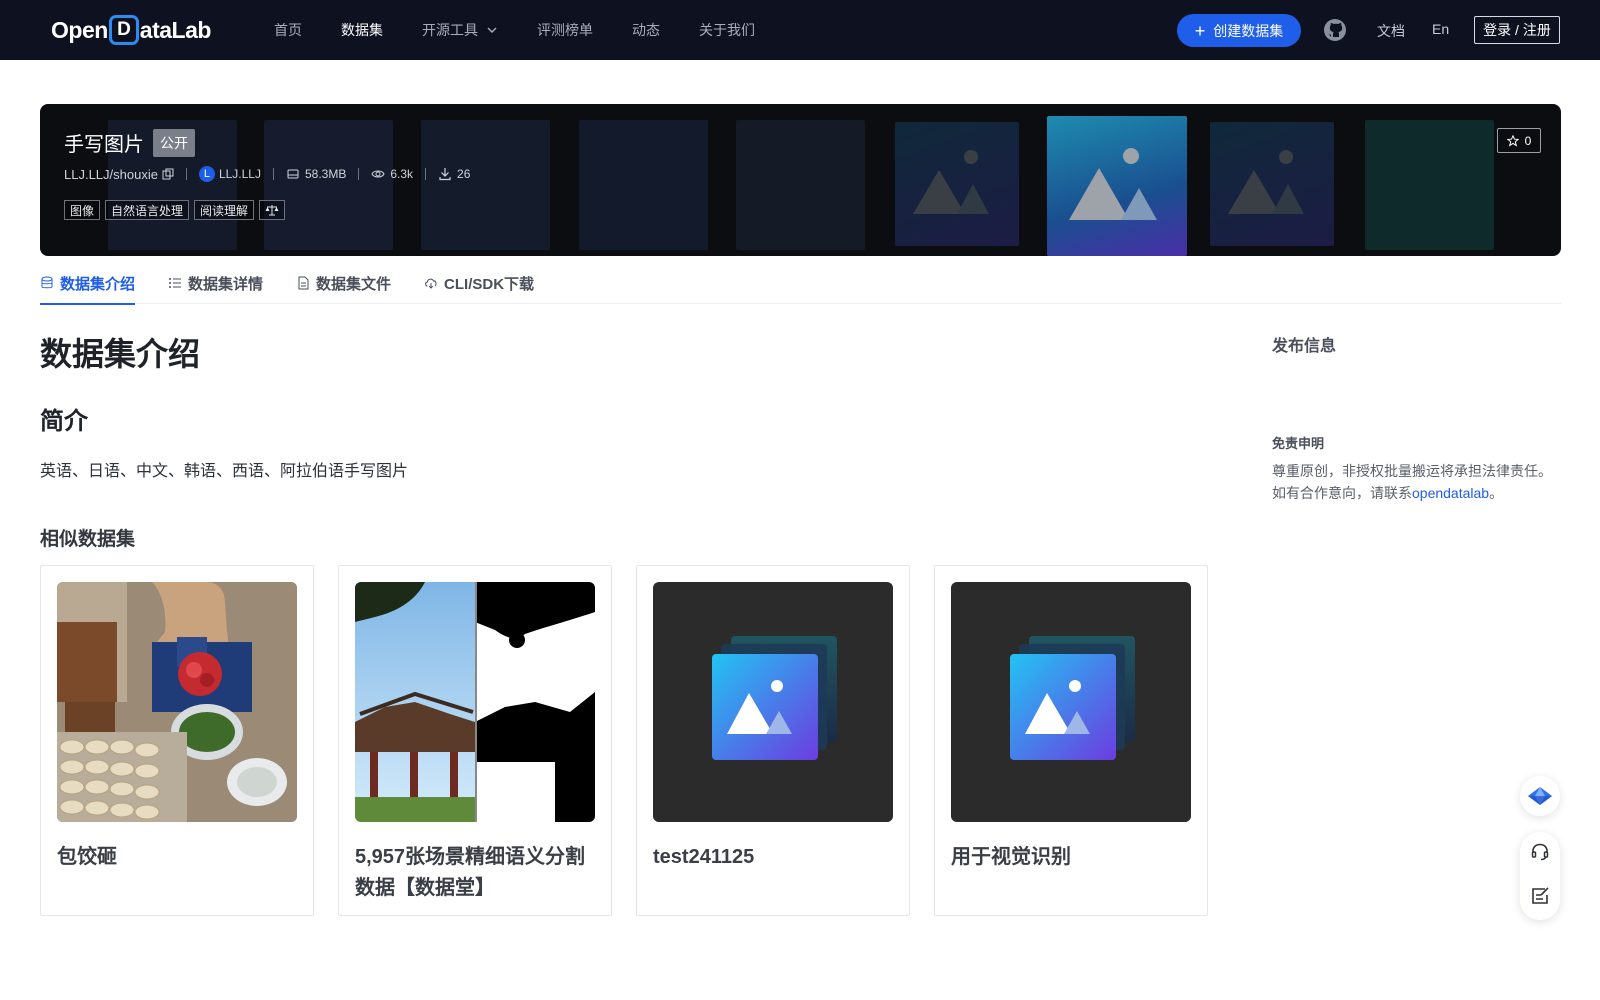  I want to click on disclaimer-contact-prefix: 如有合作意向，请联系, so click(1342, 493).